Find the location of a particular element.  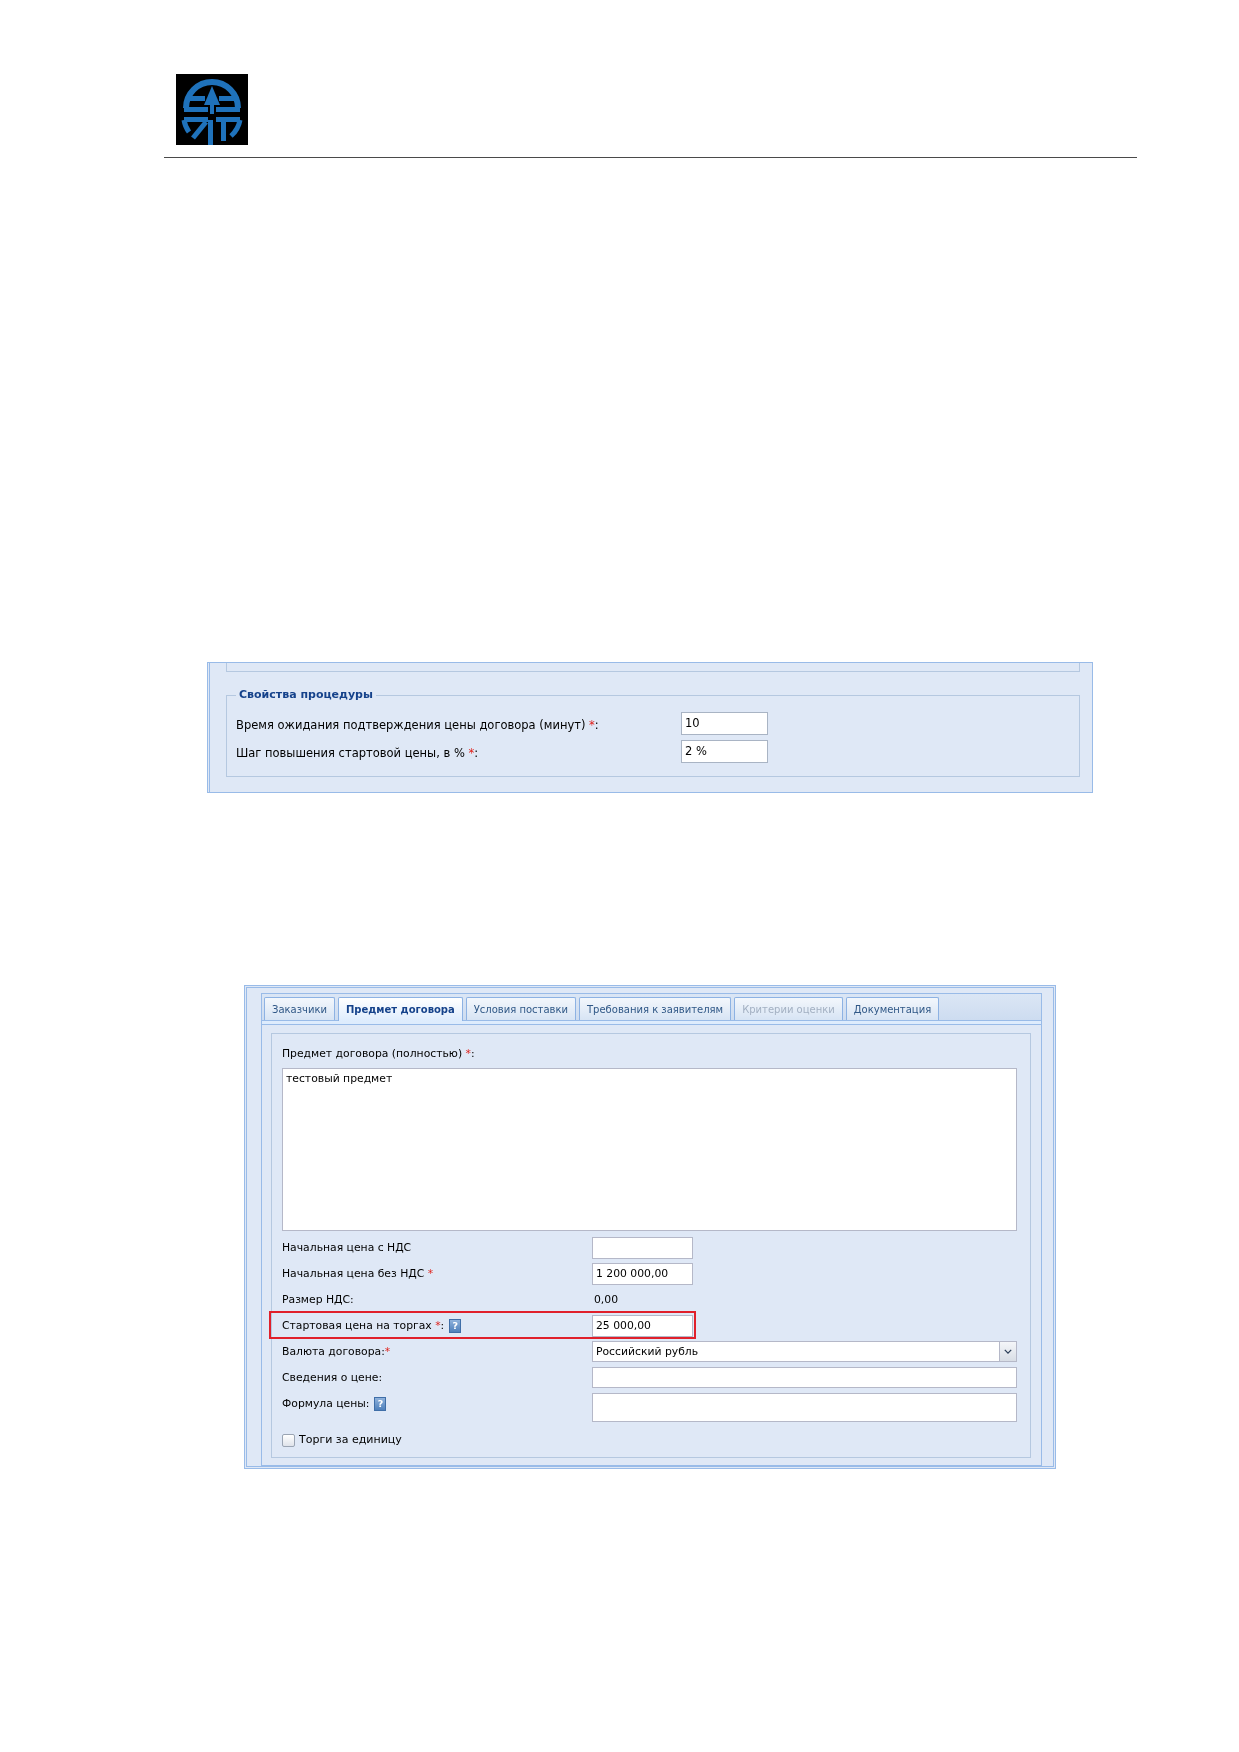

field-label: Размер НДС: is located at coordinates (318, 1300).